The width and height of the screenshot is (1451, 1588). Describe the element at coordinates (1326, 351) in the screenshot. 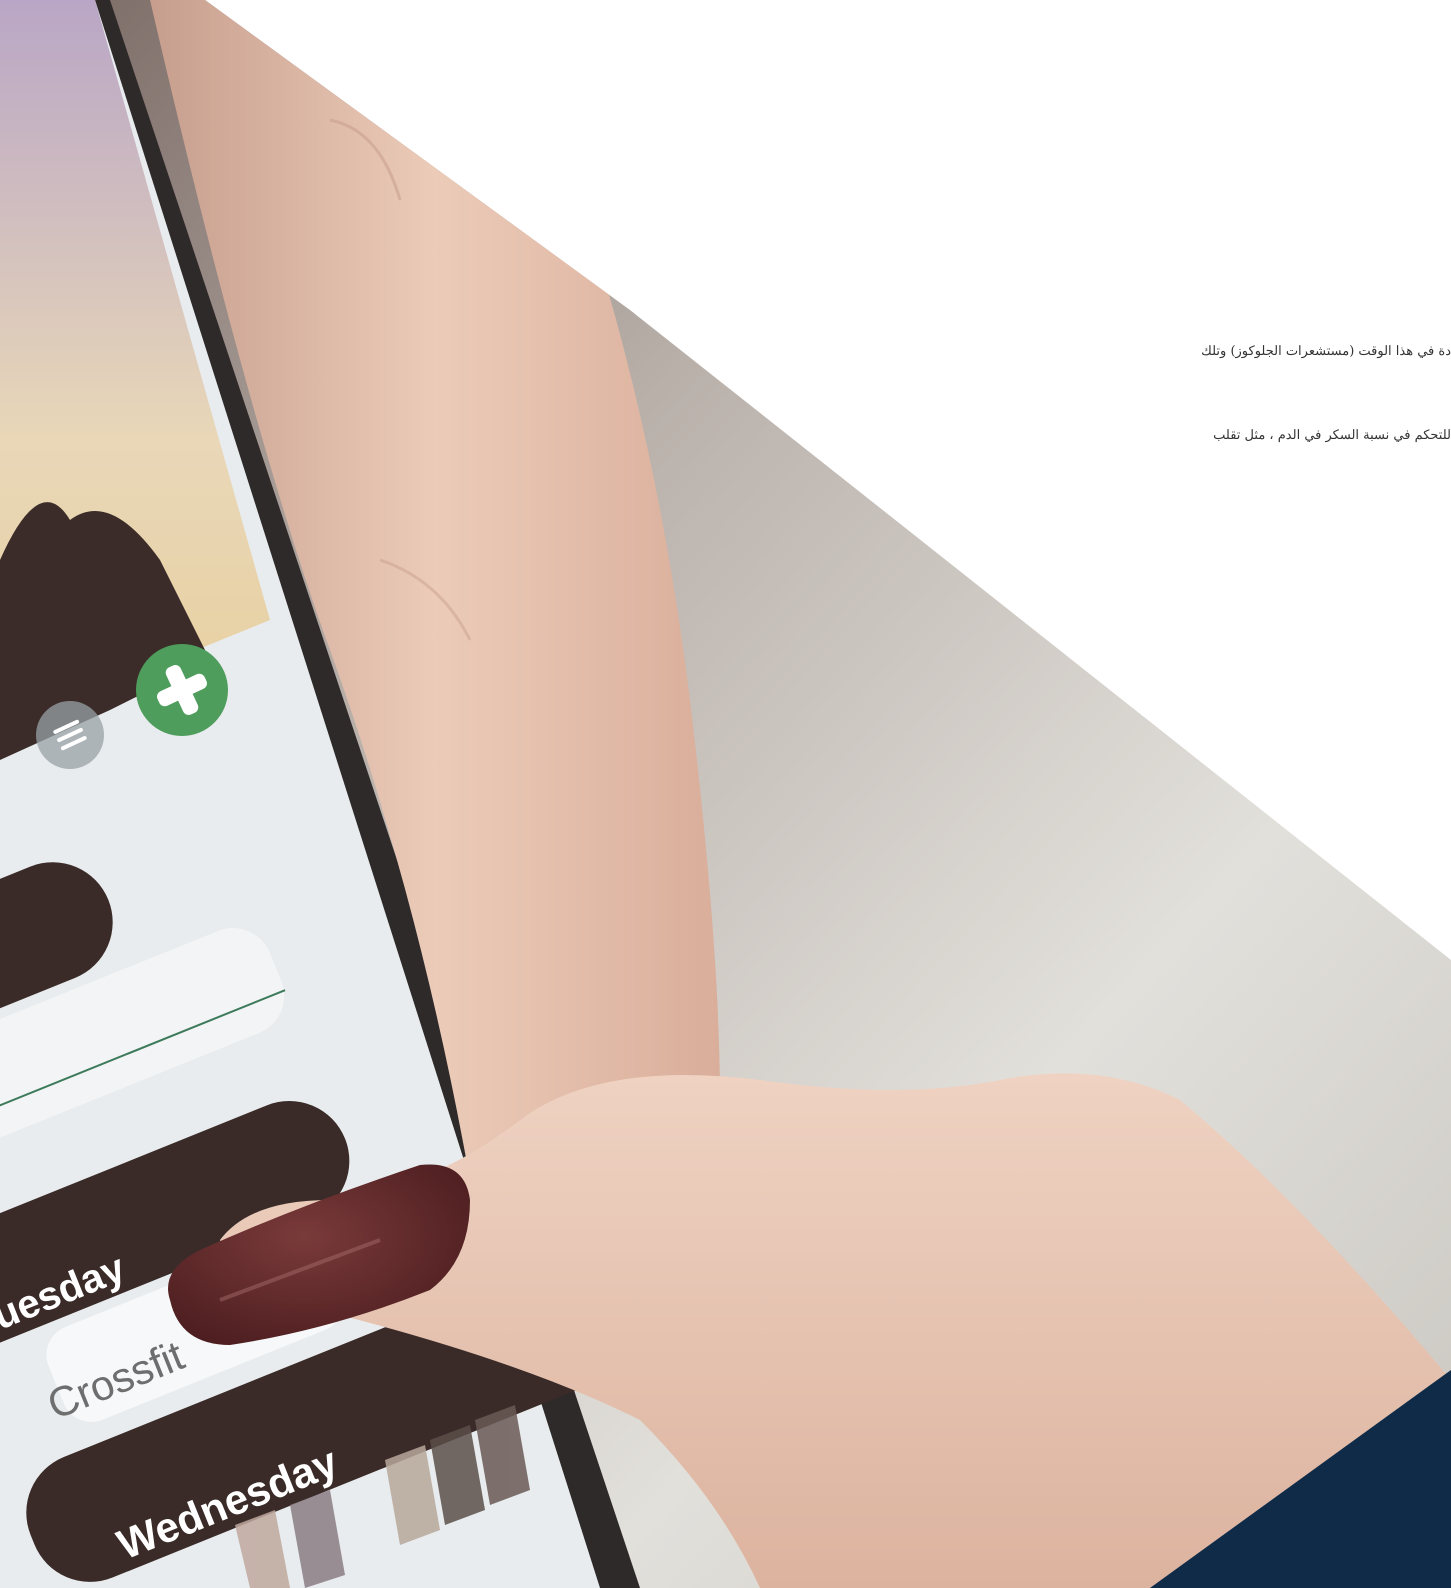

I see `arabic-text-line-1: دة في هذا الوقت (مستشعرات الجلوكوز) وتلك` at that location.